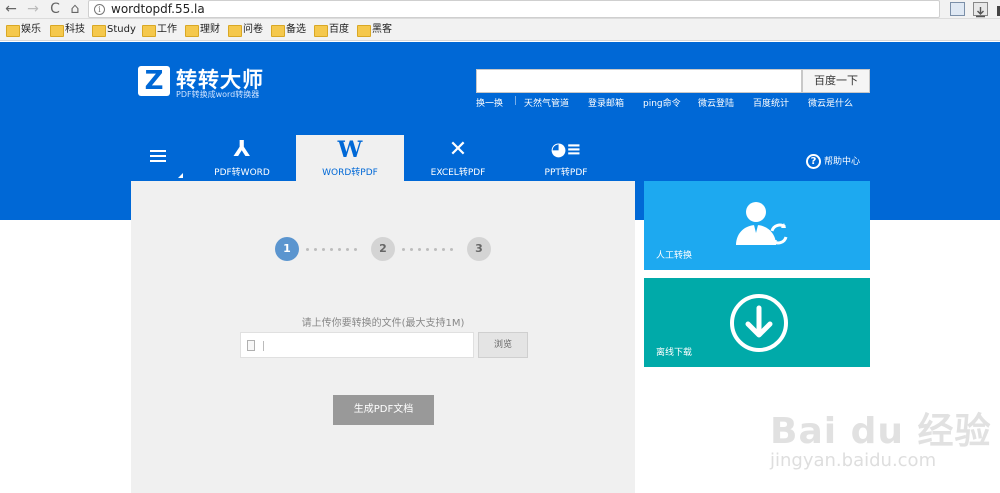  Describe the element at coordinates (489, 102) in the screenshot. I see `quick-link-refresh: 换一换` at that location.